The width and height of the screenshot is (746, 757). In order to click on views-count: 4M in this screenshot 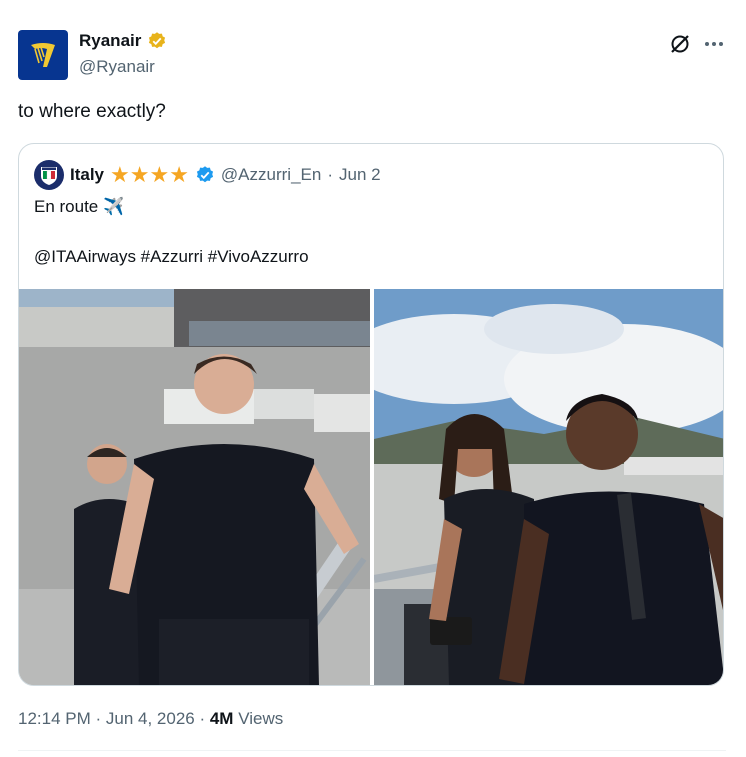, I will do `click(221, 718)`.